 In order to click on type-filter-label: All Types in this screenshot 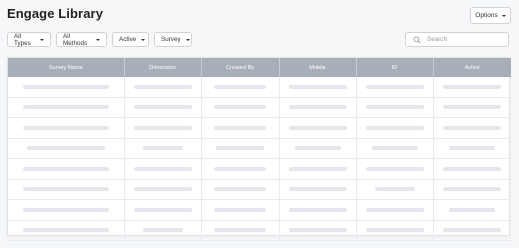, I will do `click(22, 39)`.